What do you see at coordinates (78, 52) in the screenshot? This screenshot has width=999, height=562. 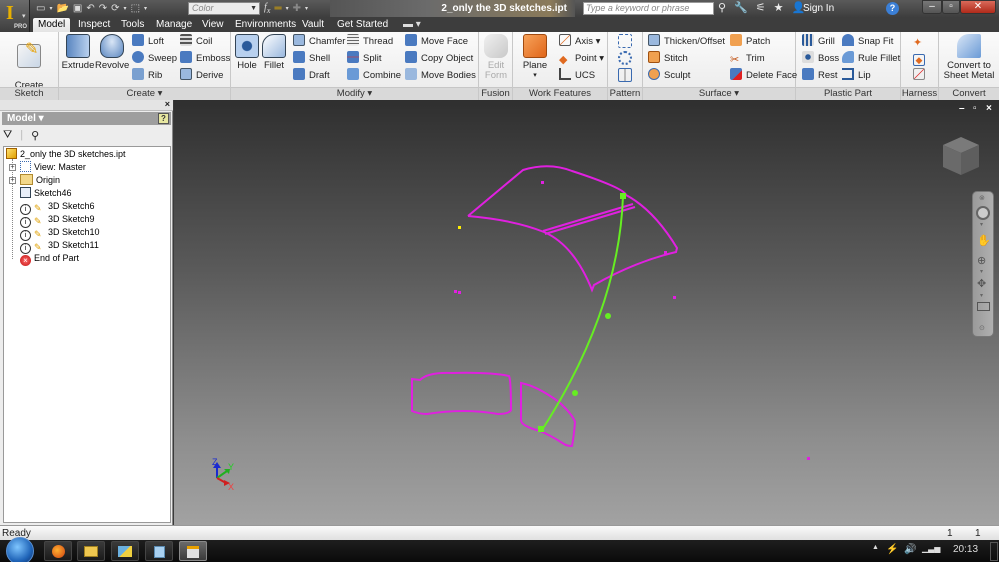 I see `extrude-button: Extrude` at bounding box center [78, 52].